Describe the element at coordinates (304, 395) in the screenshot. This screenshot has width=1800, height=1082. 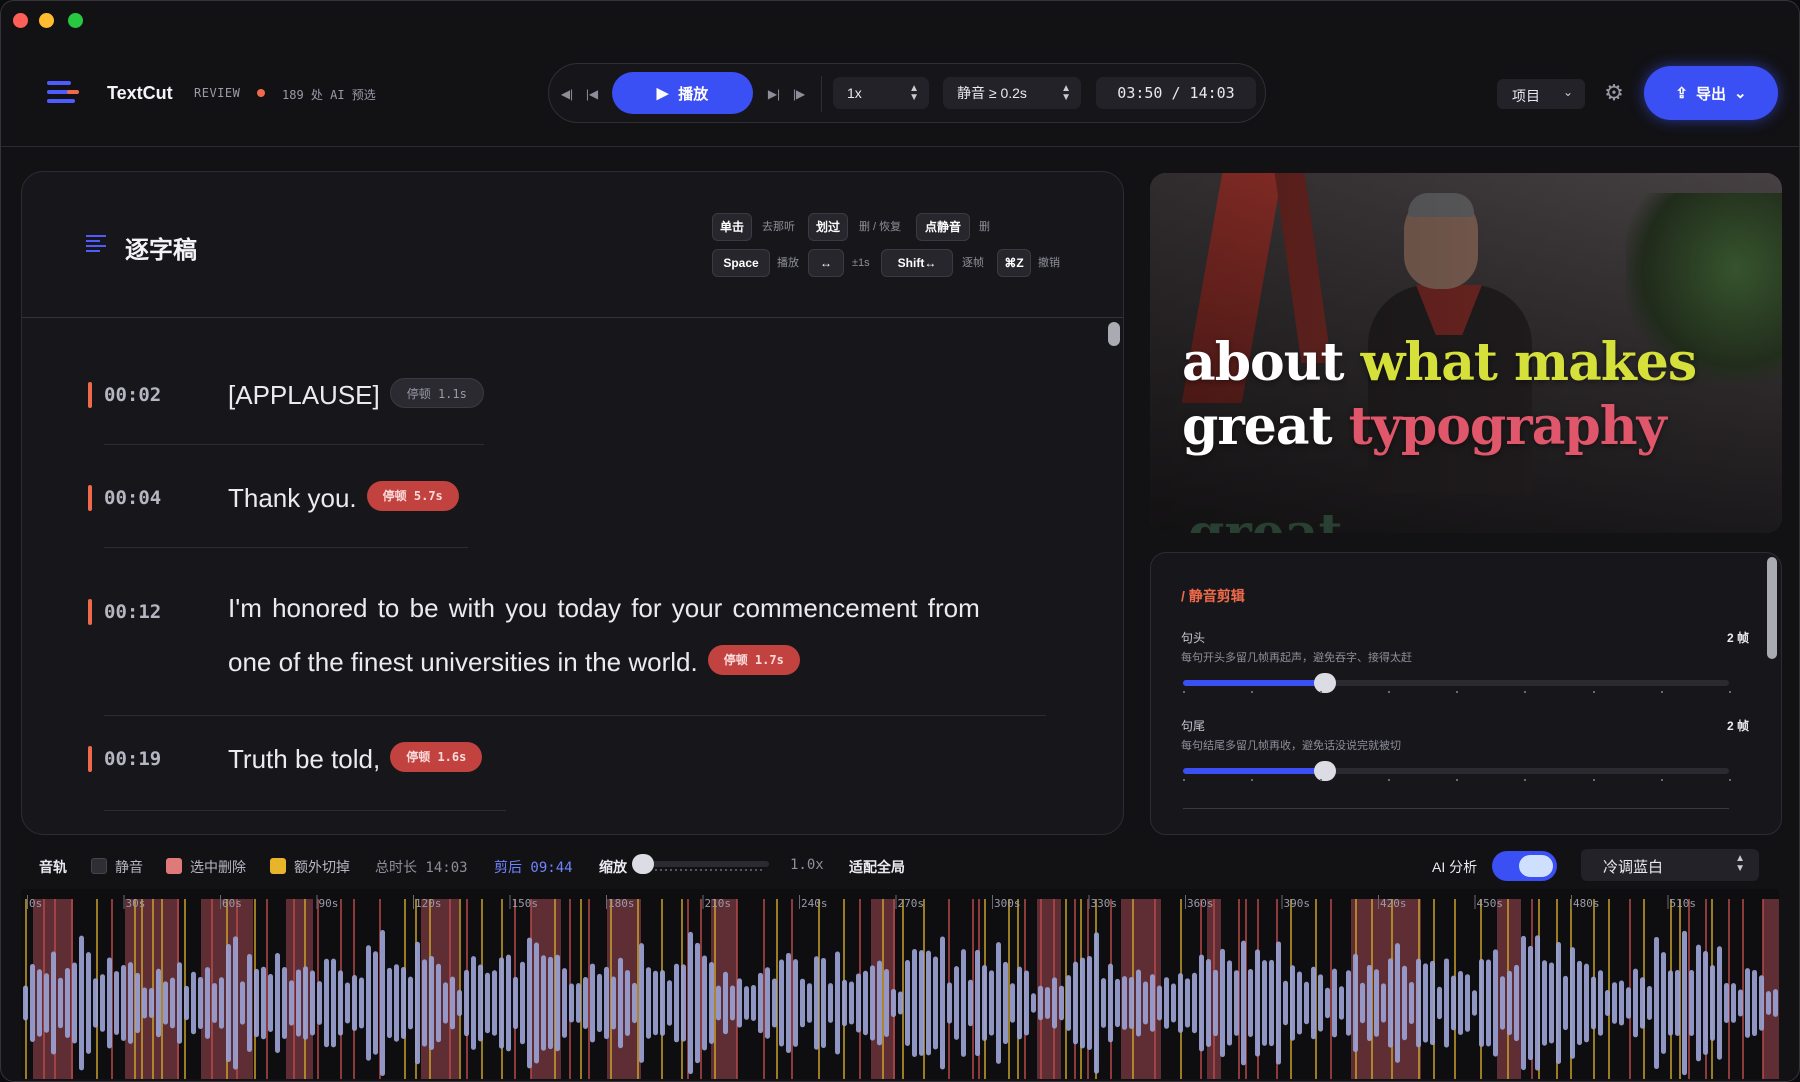
I see `segment-words: [APPLAUSE]` at that location.